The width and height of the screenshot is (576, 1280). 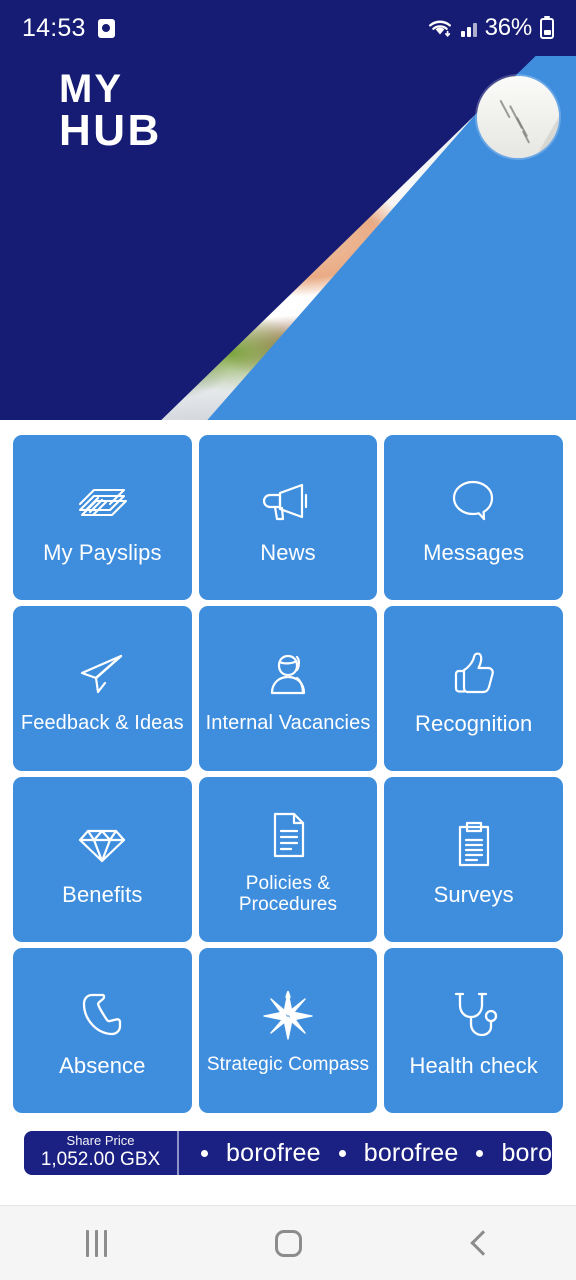 I want to click on tile-recognition: Recognition, so click(x=473, y=688).